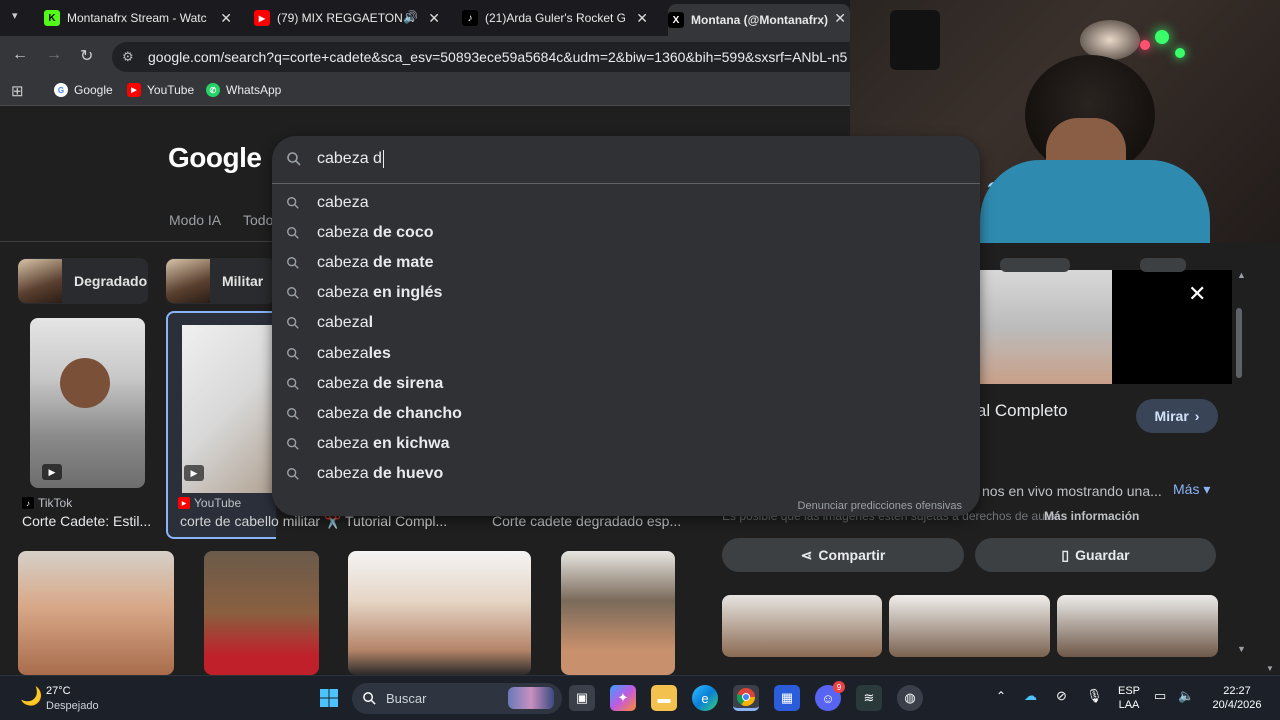  I want to click on tab-youtube-mix: ▶ (79) MIX REGGAETON A 🔊 ✕, so click(347, 18).